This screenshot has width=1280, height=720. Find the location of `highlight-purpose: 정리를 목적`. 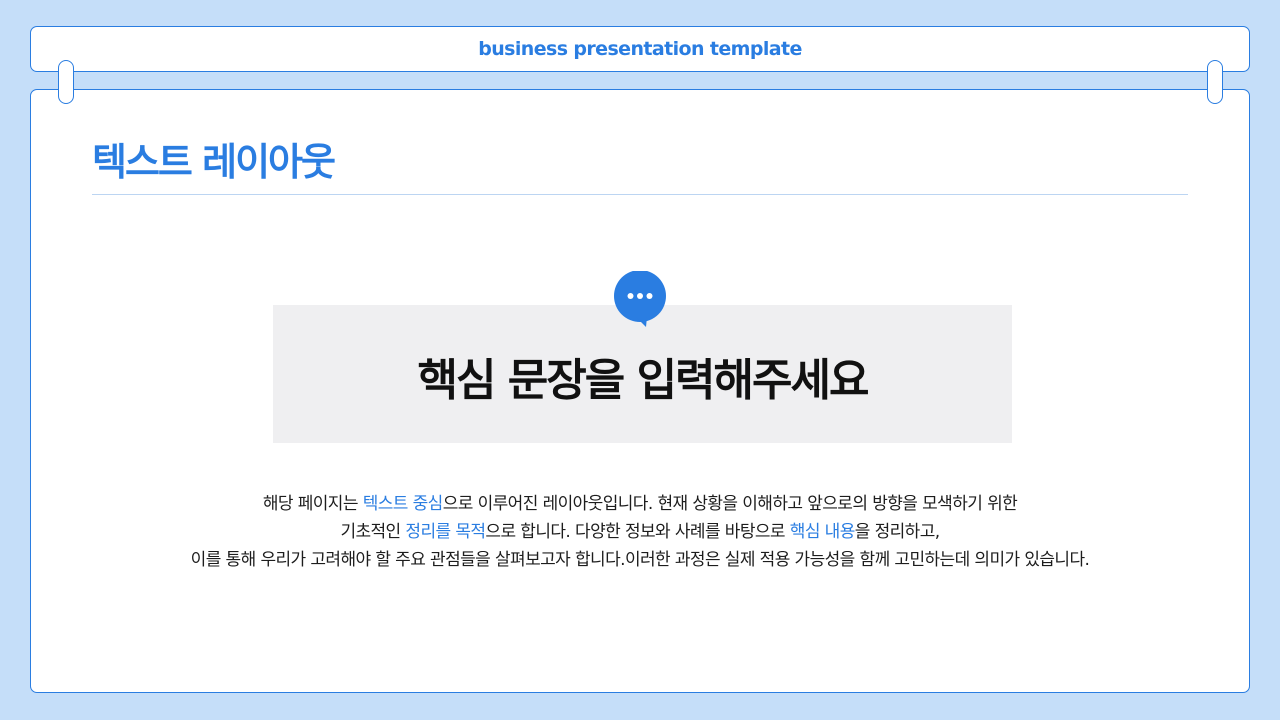

highlight-purpose: 정리를 목적 is located at coordinates (445, 532).